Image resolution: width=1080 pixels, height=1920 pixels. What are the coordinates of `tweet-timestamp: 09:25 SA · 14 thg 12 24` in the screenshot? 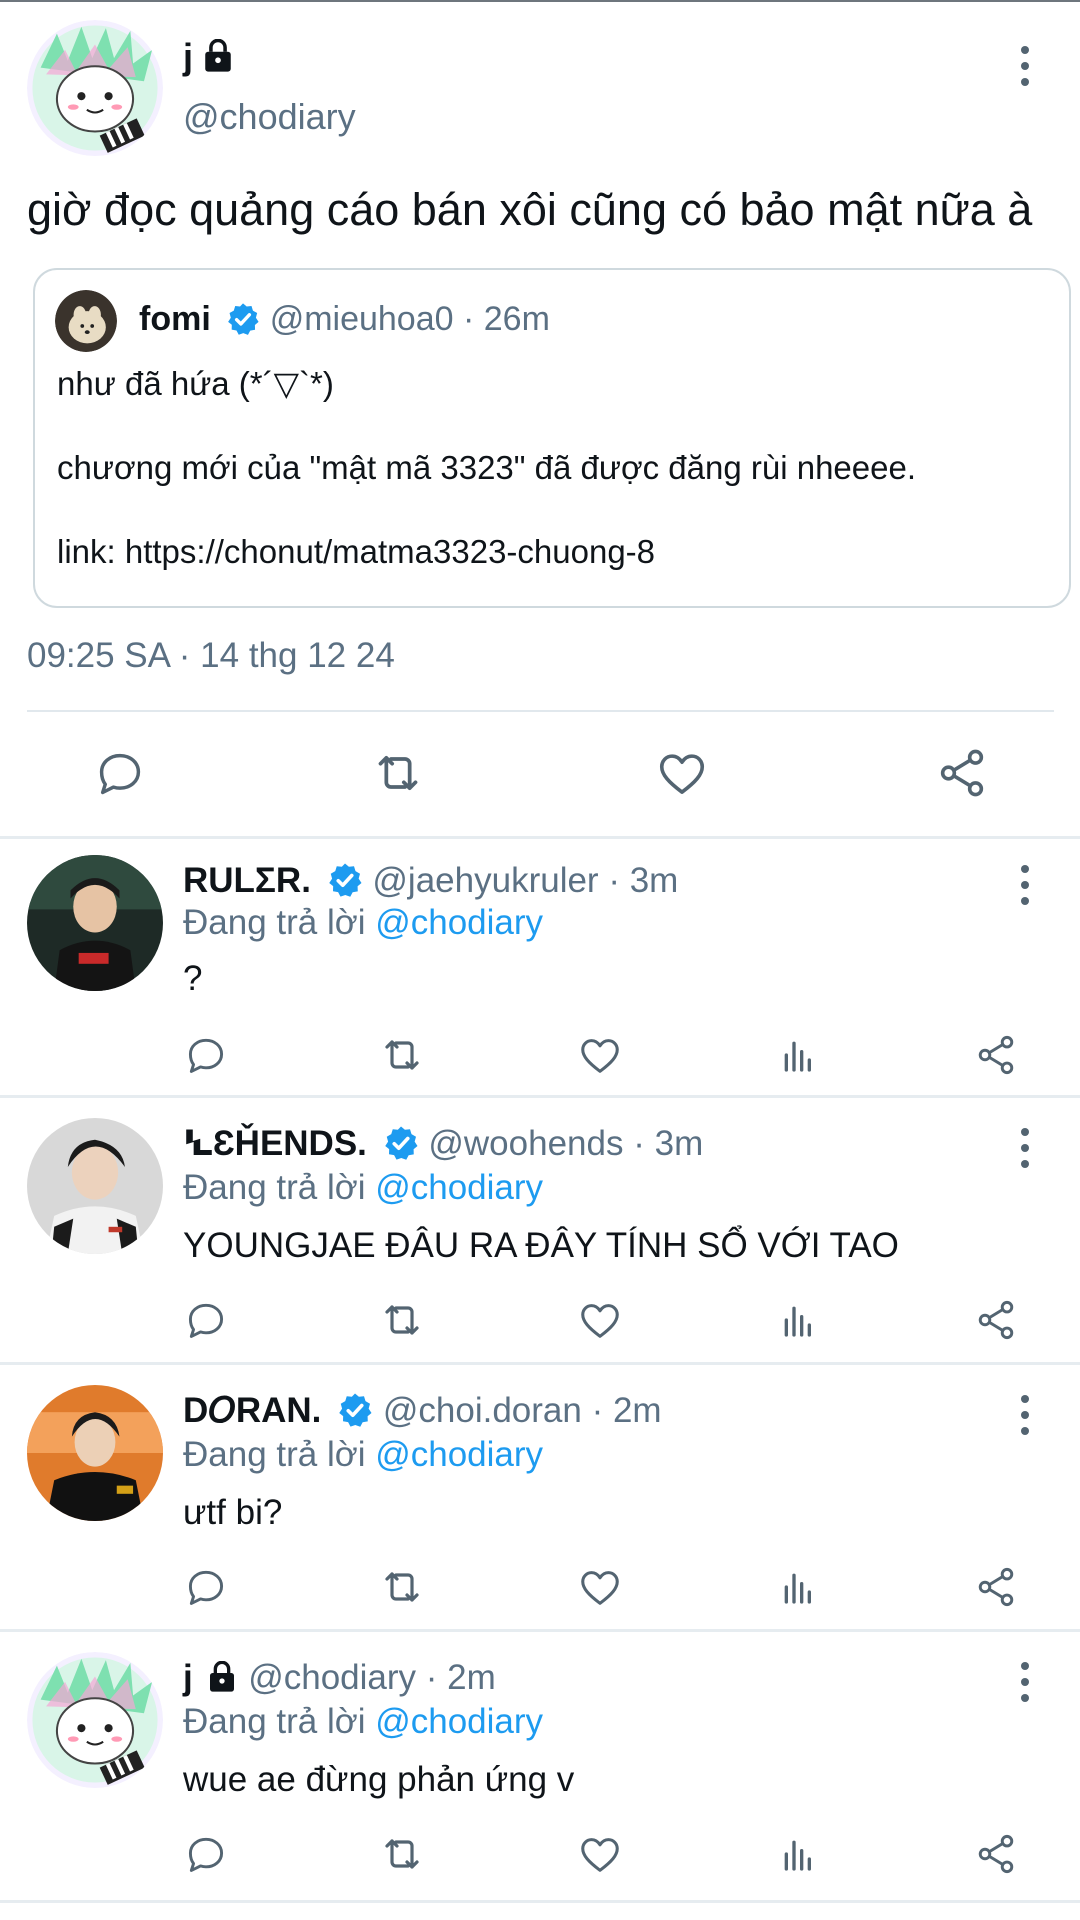 It's located at (211, 655).